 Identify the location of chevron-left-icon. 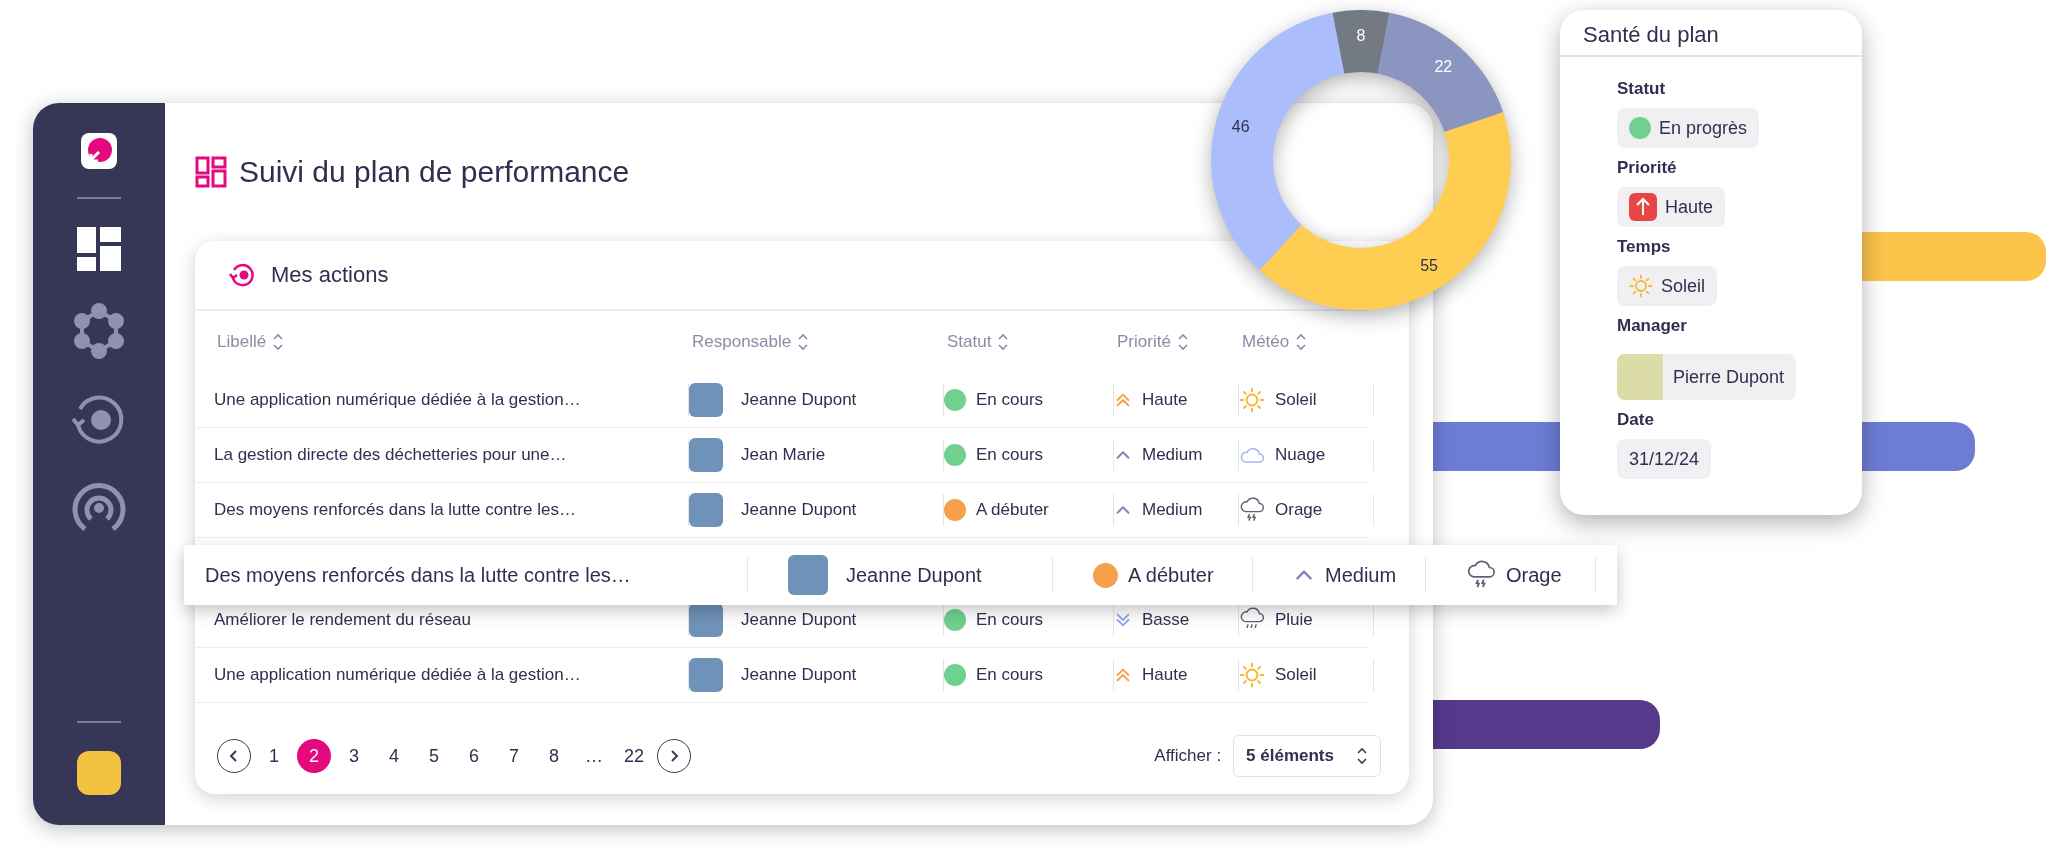
(234, 756).